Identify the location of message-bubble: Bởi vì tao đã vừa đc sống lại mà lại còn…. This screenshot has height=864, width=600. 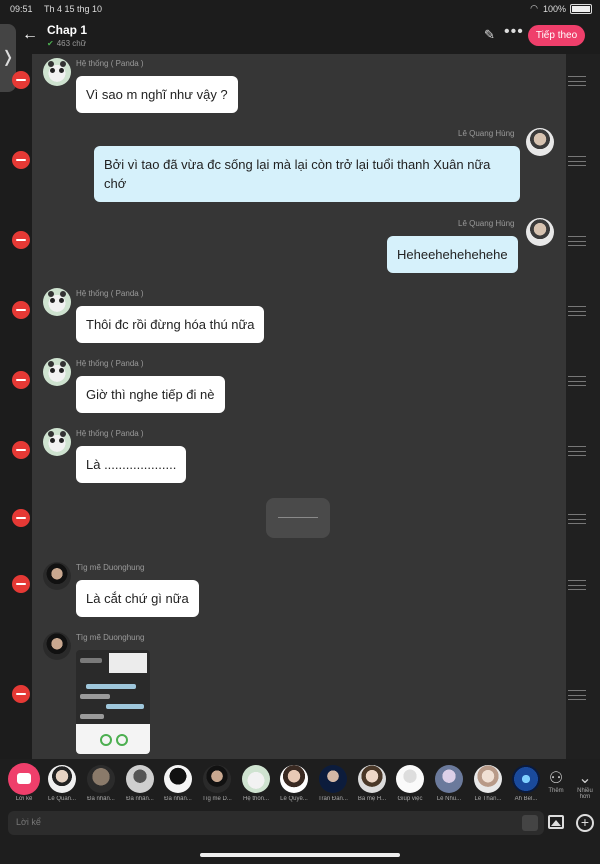
(307, 174).